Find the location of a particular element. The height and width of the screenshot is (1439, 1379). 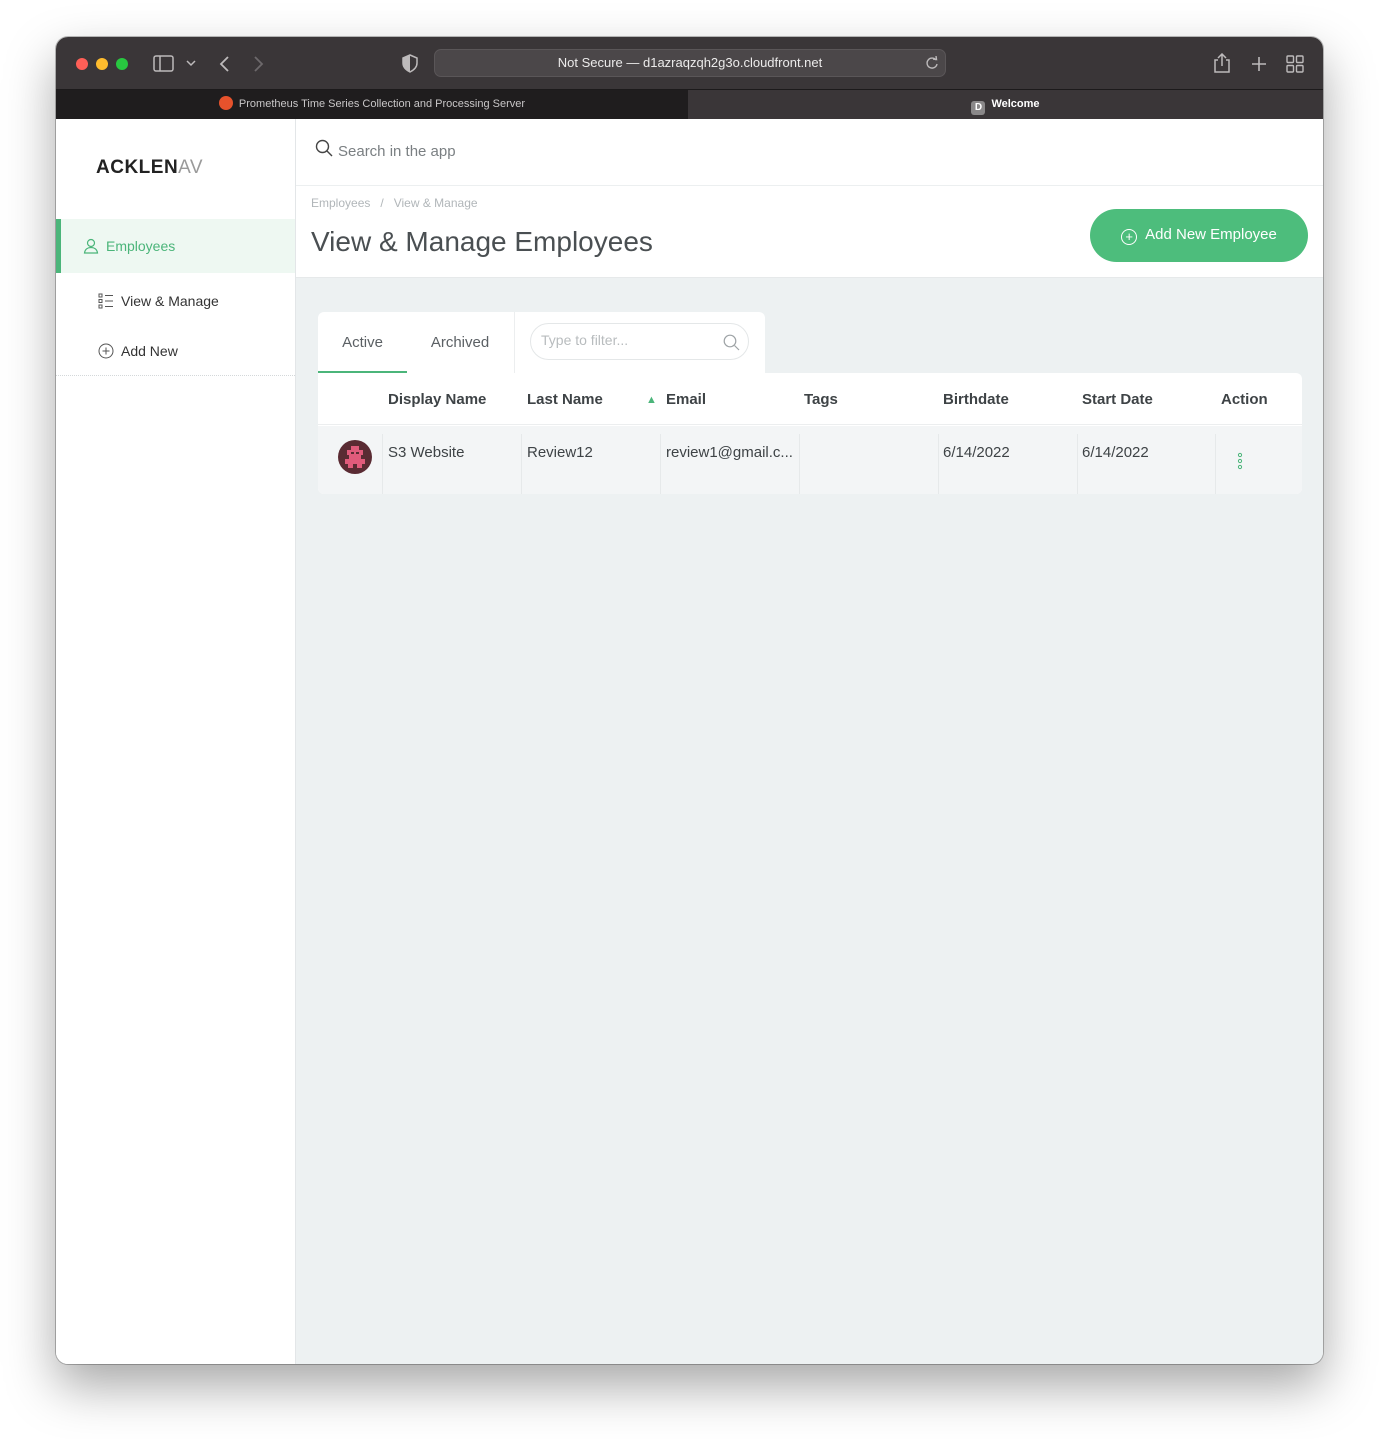

sidebar-item-label: View & Manage is located at coordinates (170, 301).